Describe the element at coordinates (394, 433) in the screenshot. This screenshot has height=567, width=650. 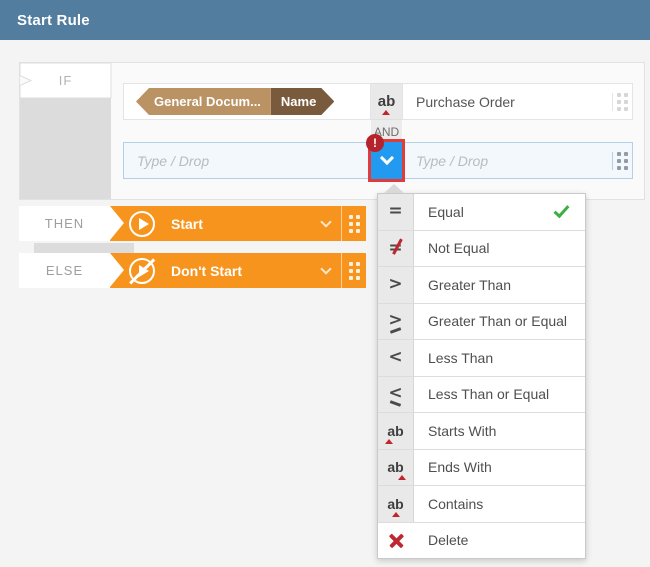
I see `starts-with-icon: ab` at that location.